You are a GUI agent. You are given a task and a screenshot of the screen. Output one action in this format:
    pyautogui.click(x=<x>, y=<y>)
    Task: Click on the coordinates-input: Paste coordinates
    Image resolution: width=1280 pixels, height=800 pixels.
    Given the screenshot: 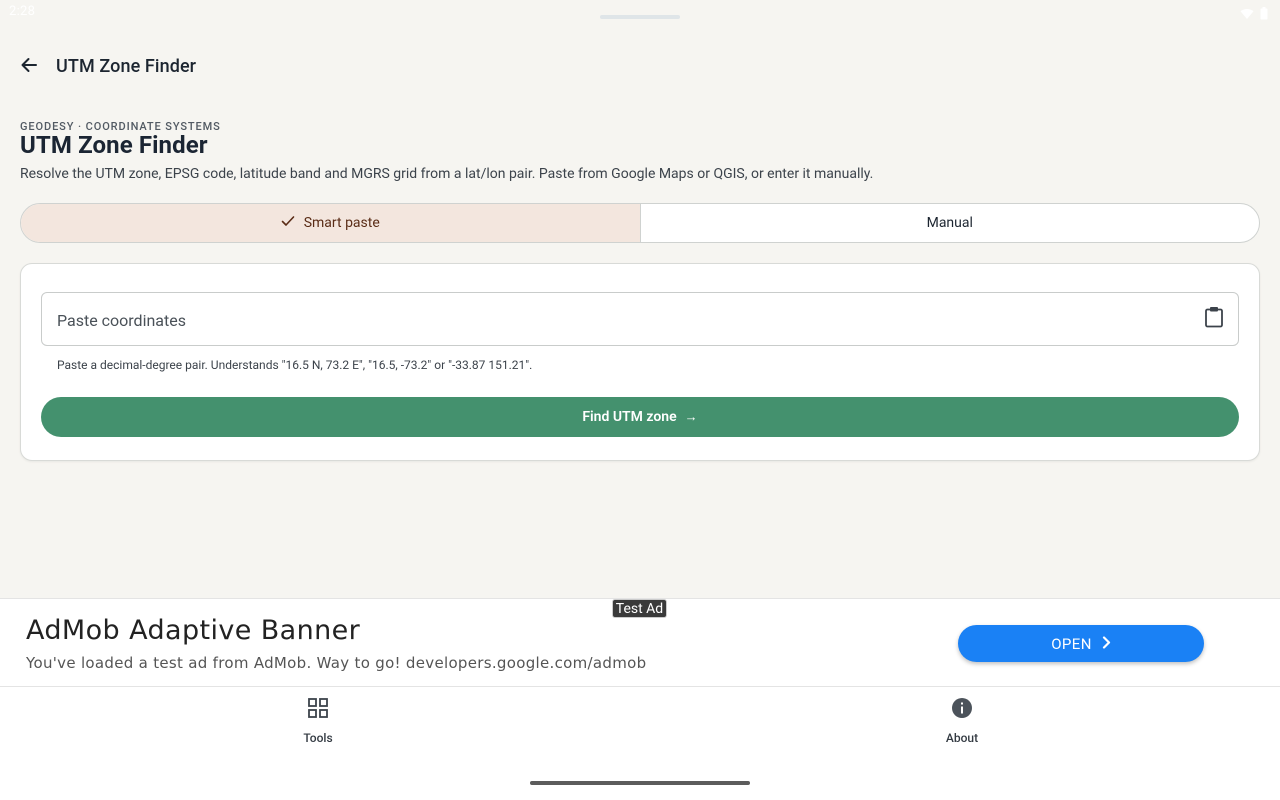 What is the action you would take?
    pyautogui.click(x=640, y=319)
    